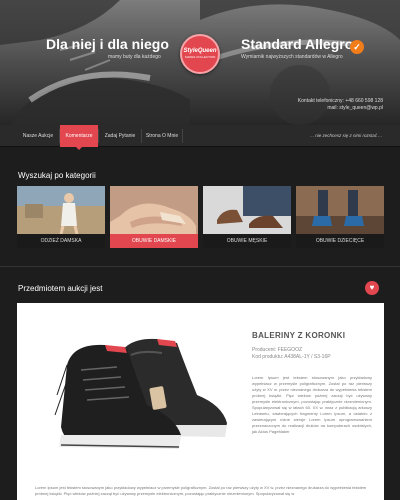  What do you see at coordinates (277, 350) in the screenshot?
I see `product-producer: Producent: FEEGOOZ` at bounding box center [277, 350].